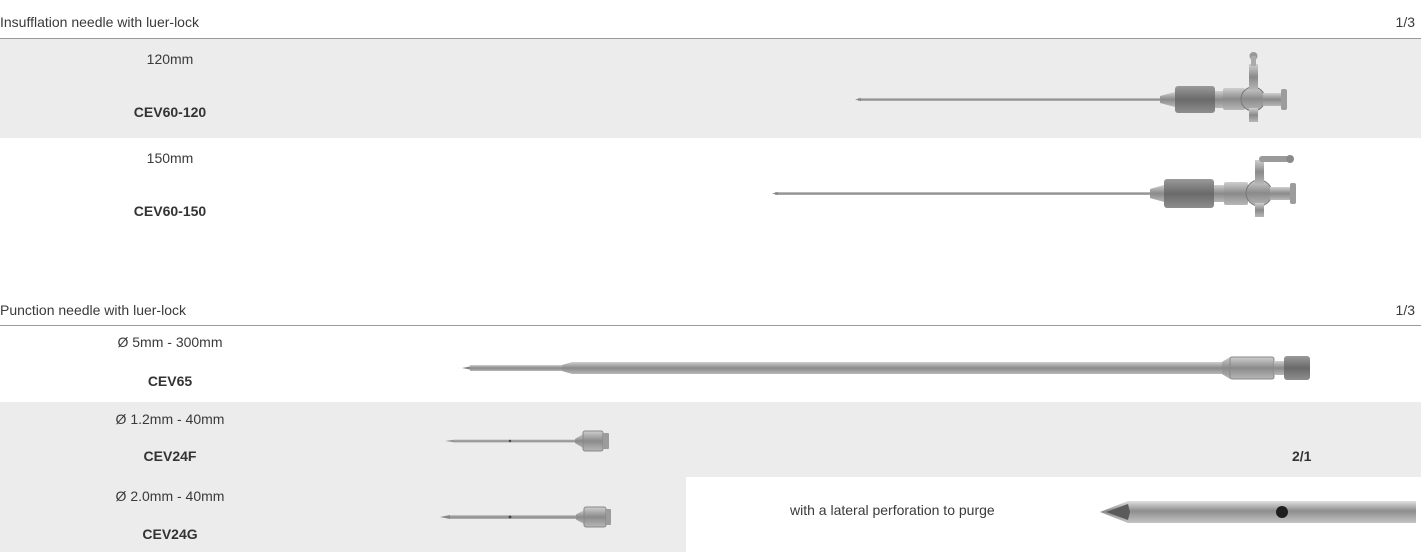  I want to click on punction-needle-300-image, so click(886, 368).